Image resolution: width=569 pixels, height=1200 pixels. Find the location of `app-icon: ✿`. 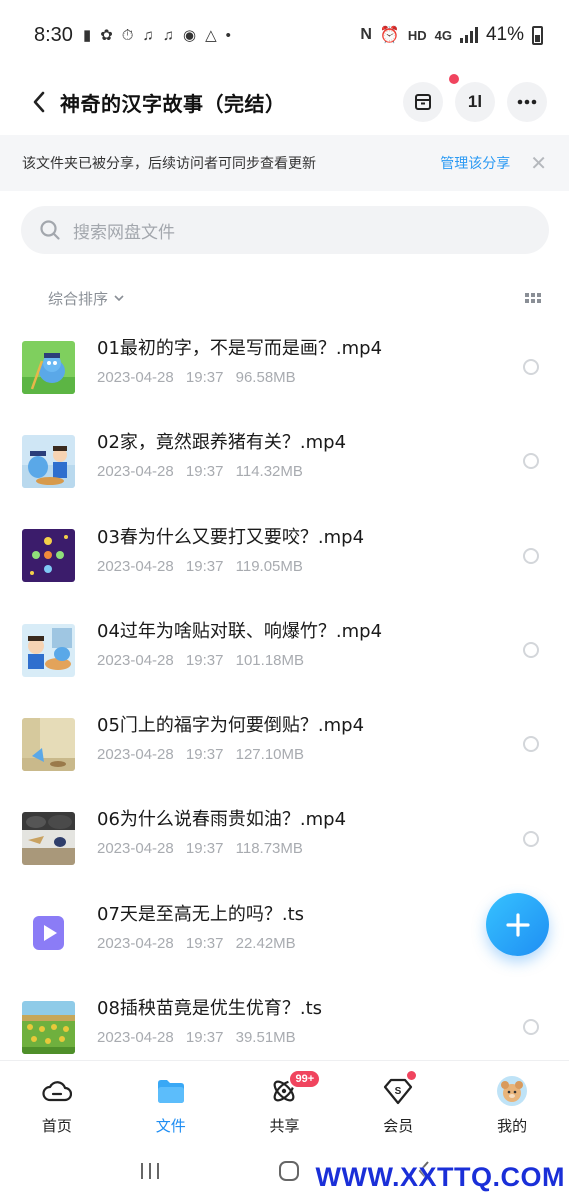

app-icon: ✿ is located at coordinates (106, 35).